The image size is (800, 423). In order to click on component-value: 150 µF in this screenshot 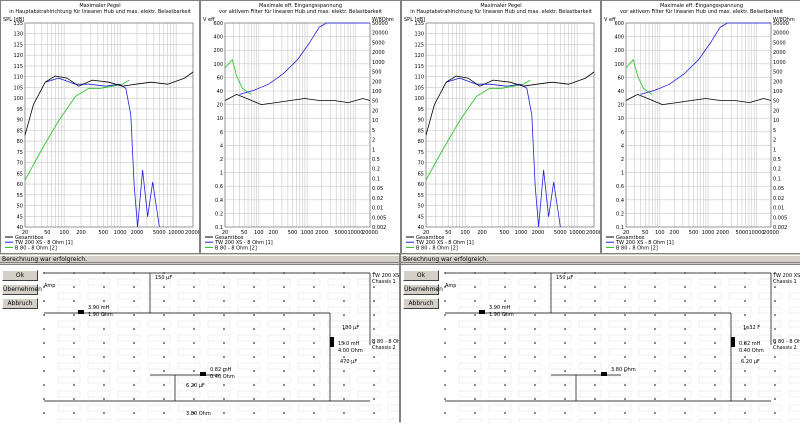, I will do `click(564, 278)`.